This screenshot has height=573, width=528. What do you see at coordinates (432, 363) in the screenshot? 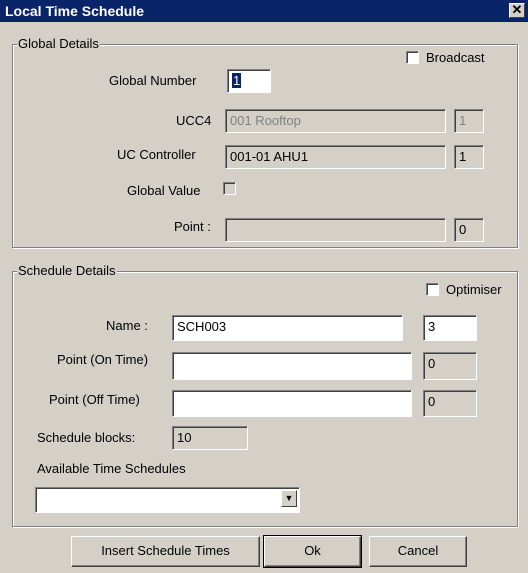
I see `point-on-number: 0` at bounding box center [432, 363].